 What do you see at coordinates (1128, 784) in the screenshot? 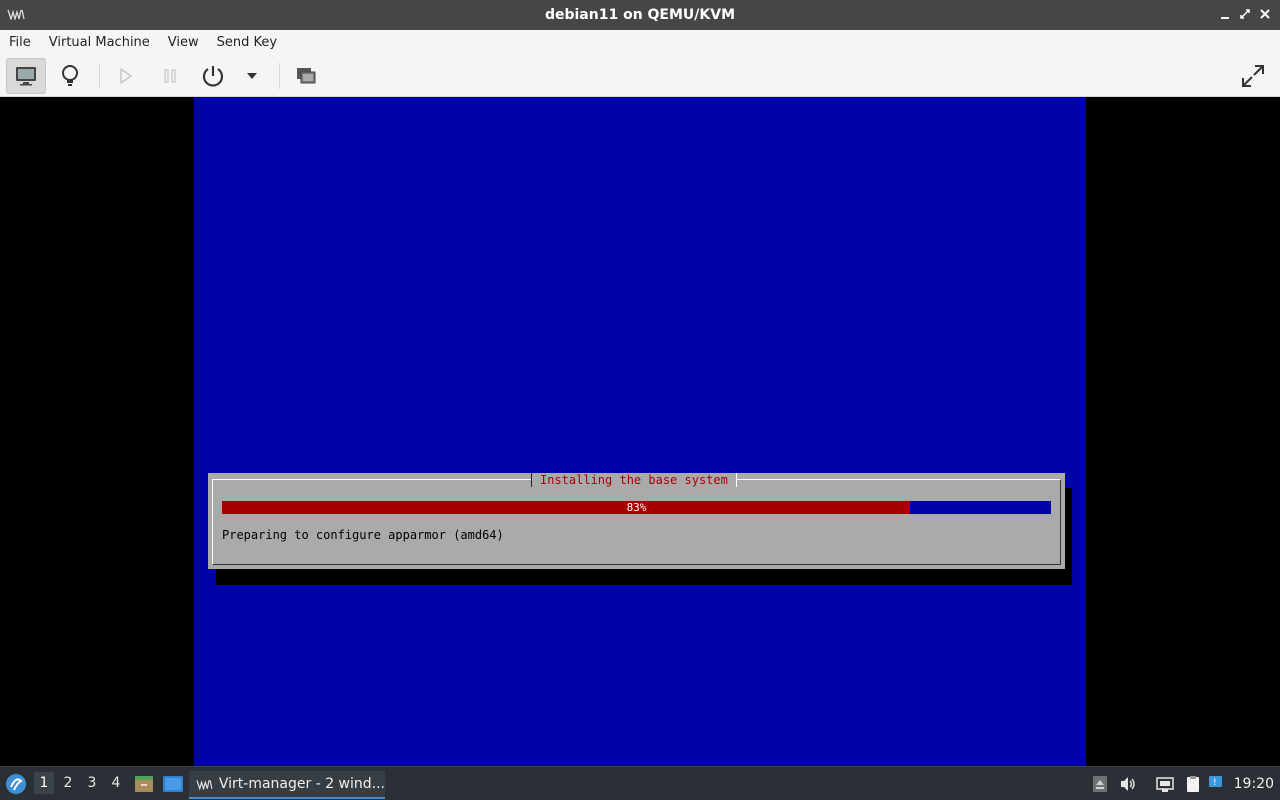
I see `volume-icon` at bounding box center [1128, 784].